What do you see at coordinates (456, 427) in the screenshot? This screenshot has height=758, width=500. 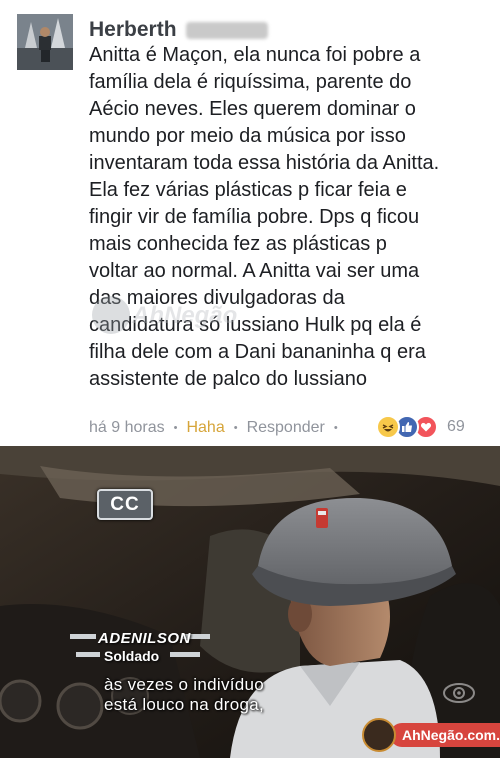 I see `reaction-count: 69` at bounding box center [456, 427].